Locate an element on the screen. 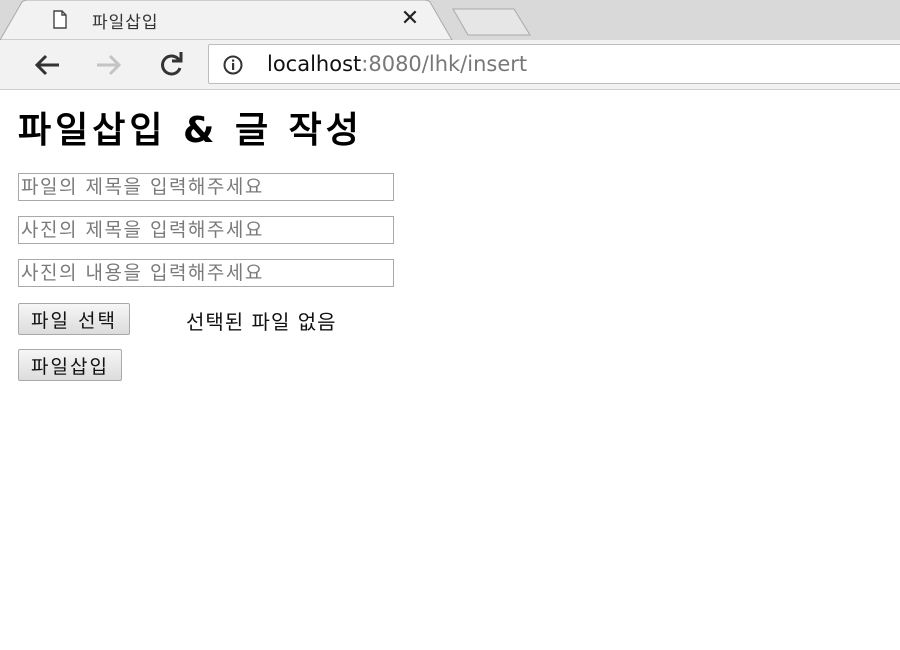  file-status-text: 선택된 파일 없음 is located at coordinates (261, 322).